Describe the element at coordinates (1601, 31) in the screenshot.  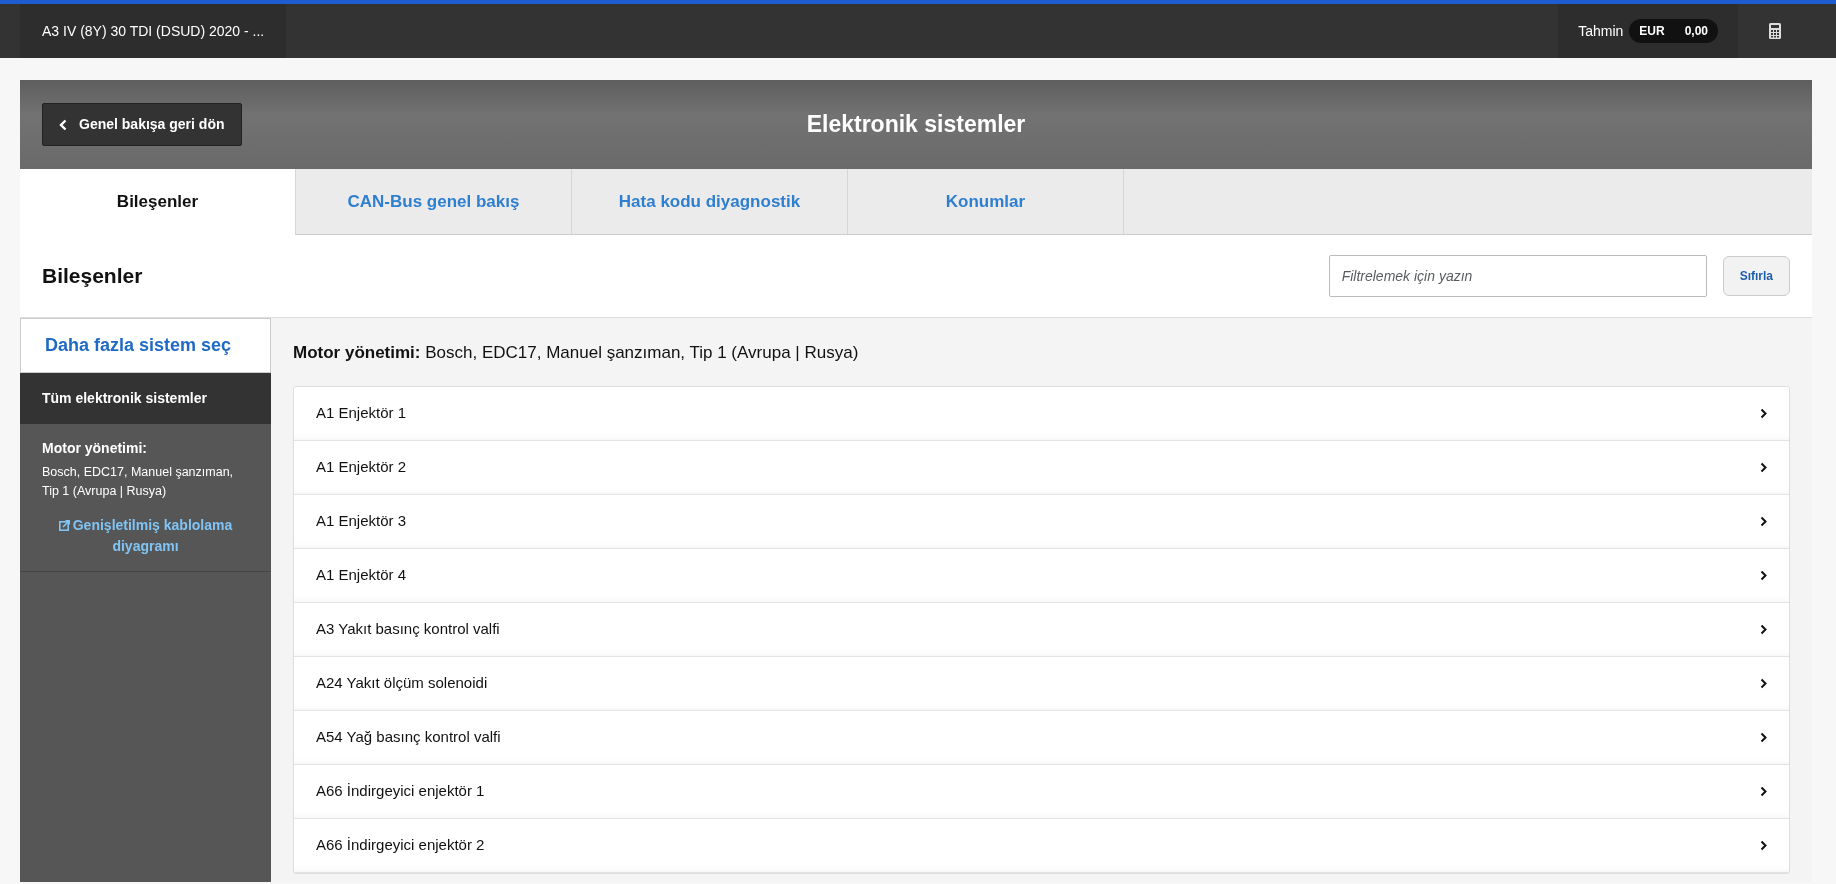
I see `estimate-label: Tahmin` at that location.